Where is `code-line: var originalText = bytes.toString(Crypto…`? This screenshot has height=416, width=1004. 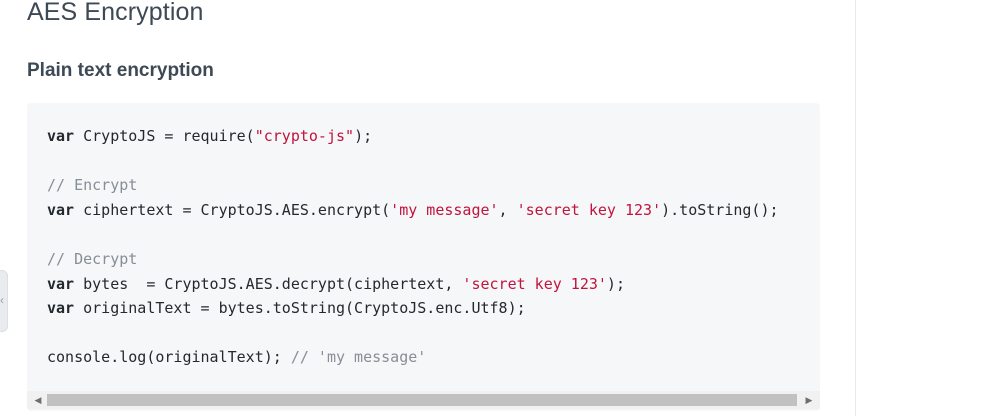 code-line: var originalText = bytes.toString(Crypto… is located at coordinates (413, 308).